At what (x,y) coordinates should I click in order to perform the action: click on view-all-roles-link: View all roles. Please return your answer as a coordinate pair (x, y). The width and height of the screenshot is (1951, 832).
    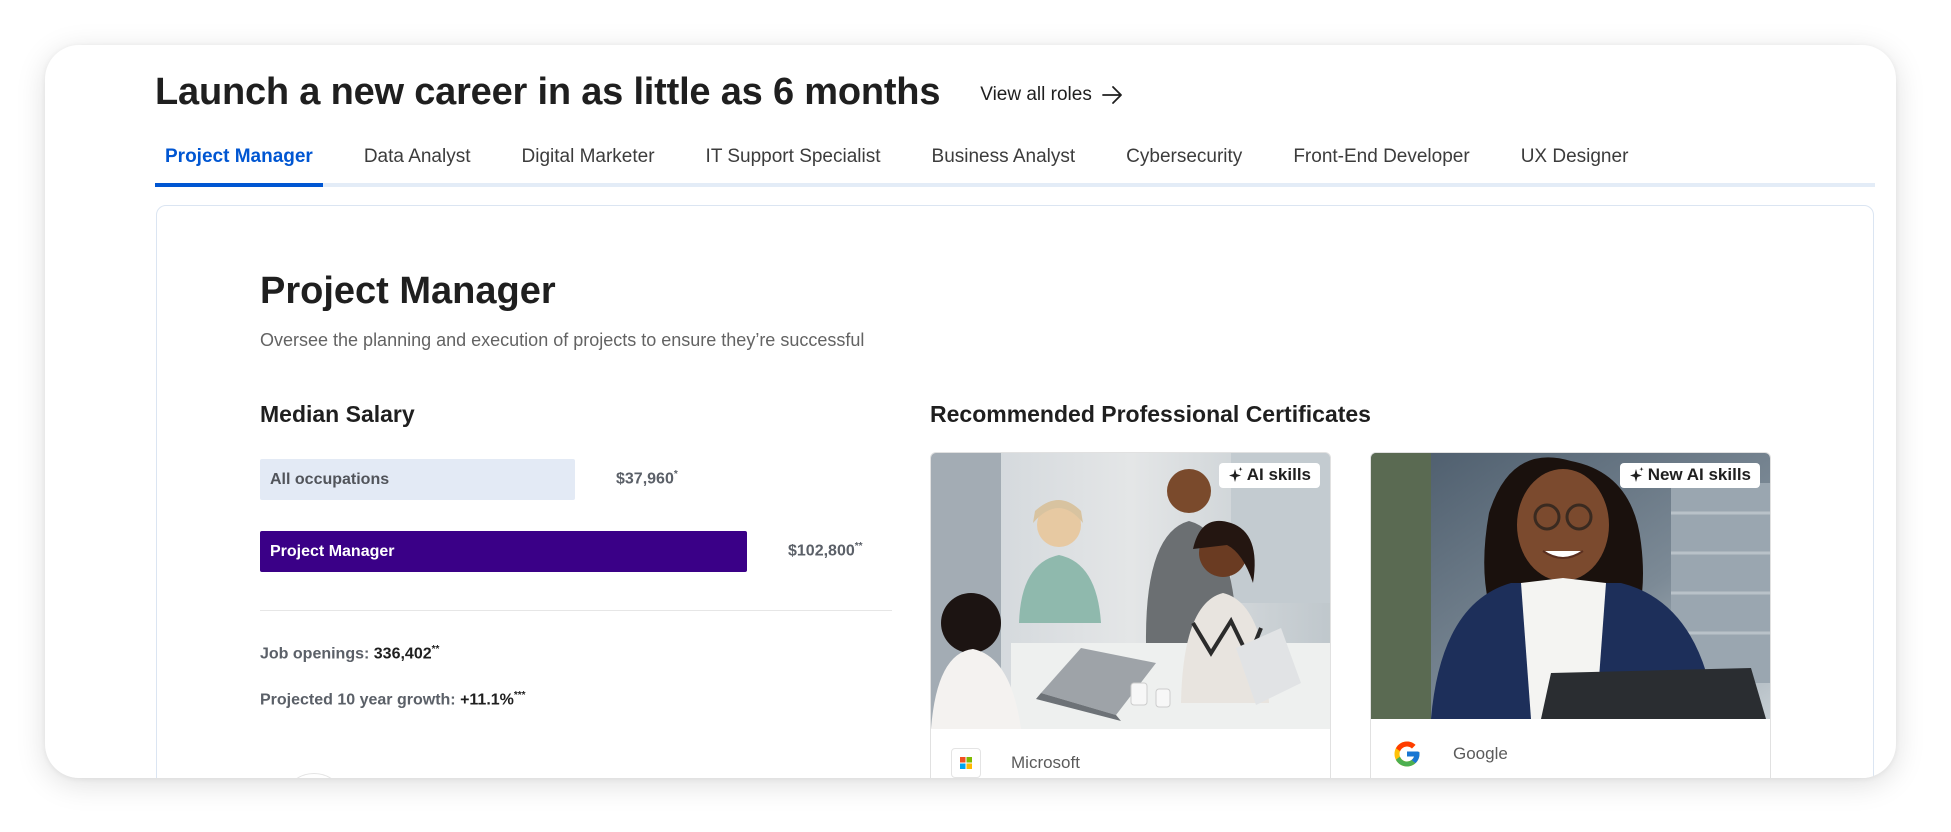
    Looking at the image, I should click on (1052, 95).